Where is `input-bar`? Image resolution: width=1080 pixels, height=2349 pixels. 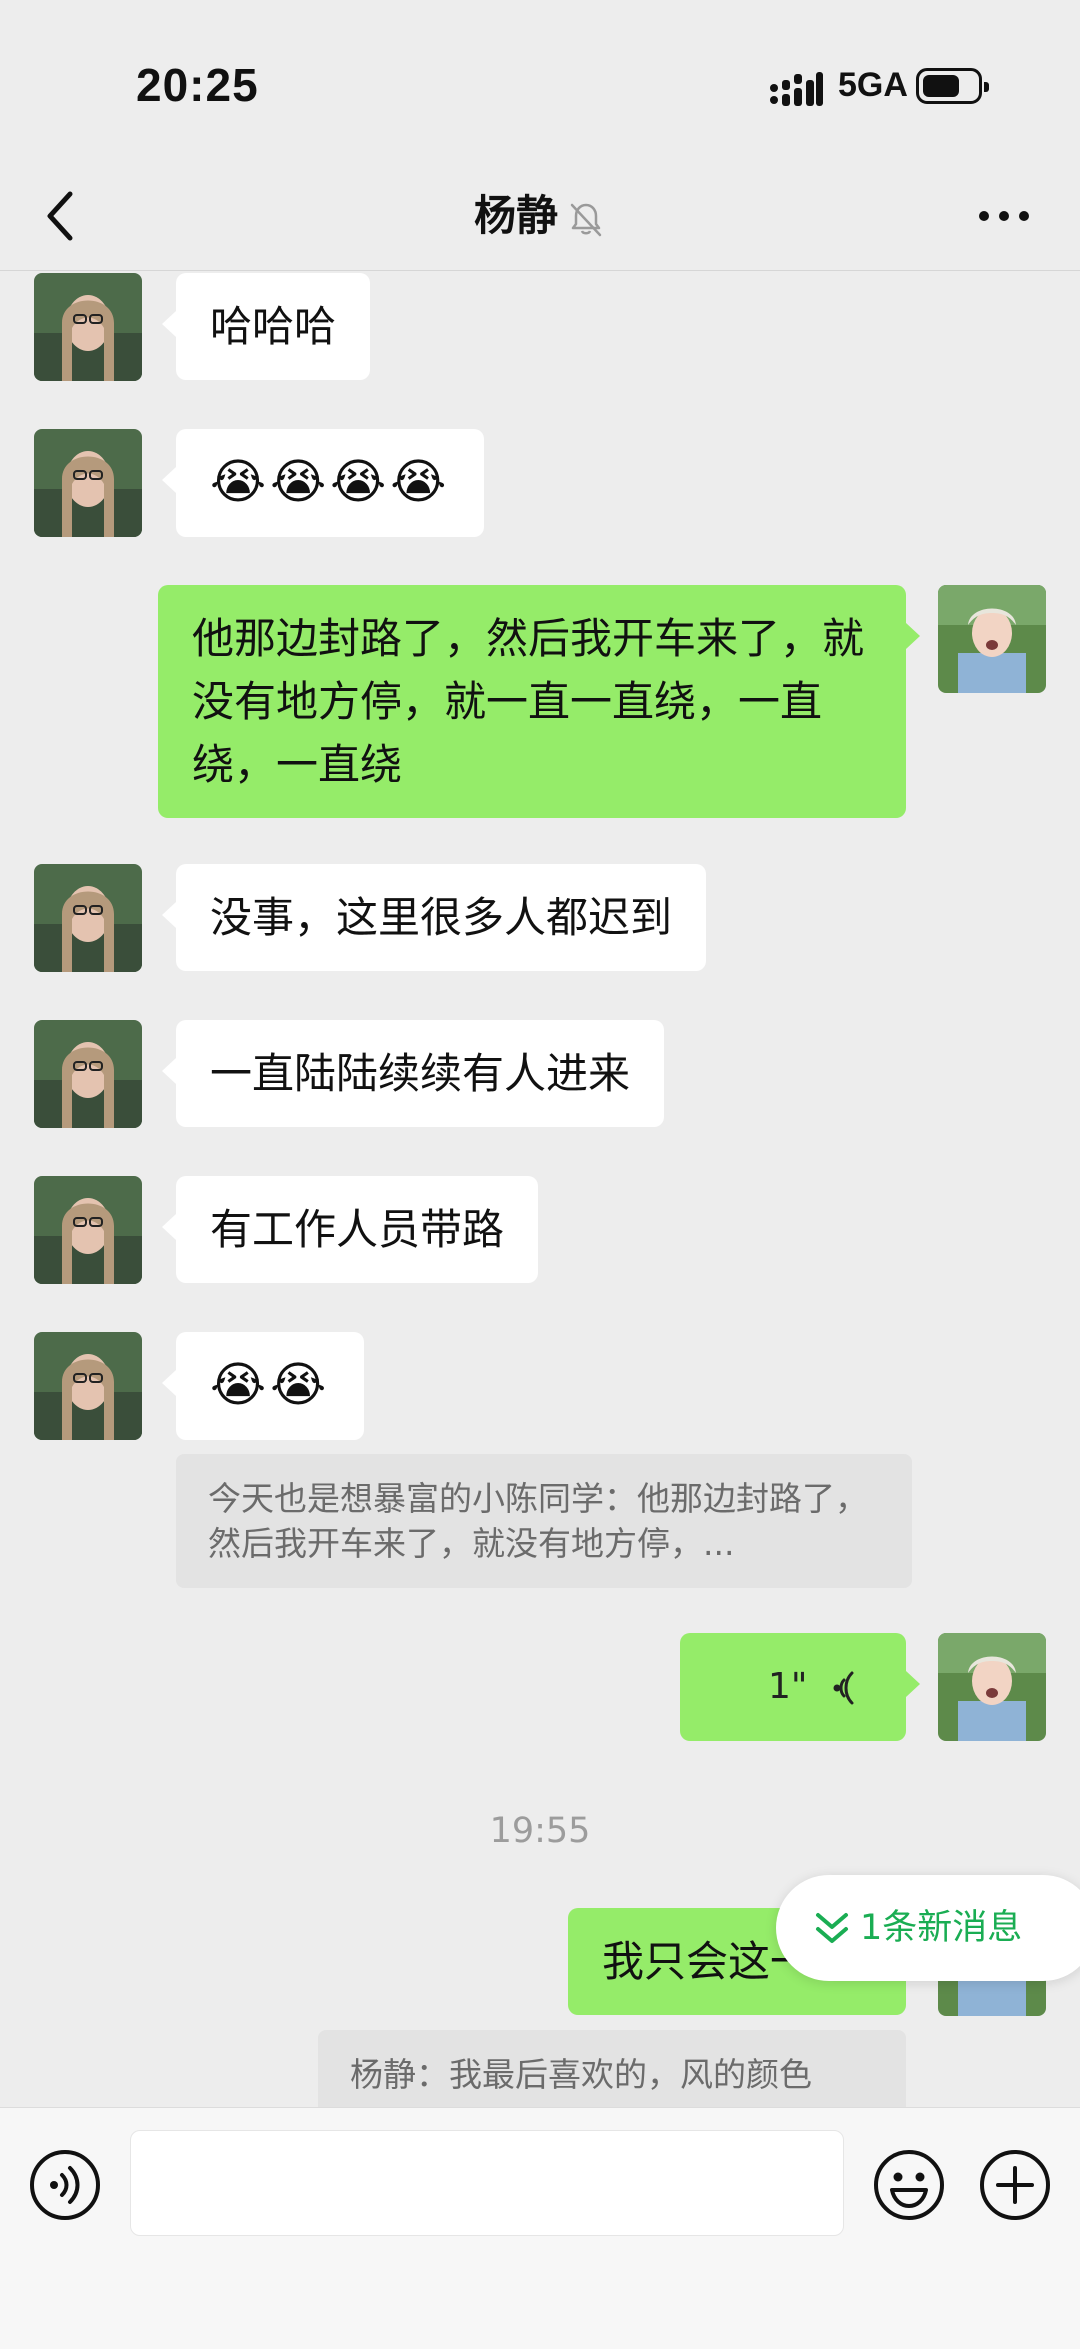 input-bar is located at coordinates (540, 2228).